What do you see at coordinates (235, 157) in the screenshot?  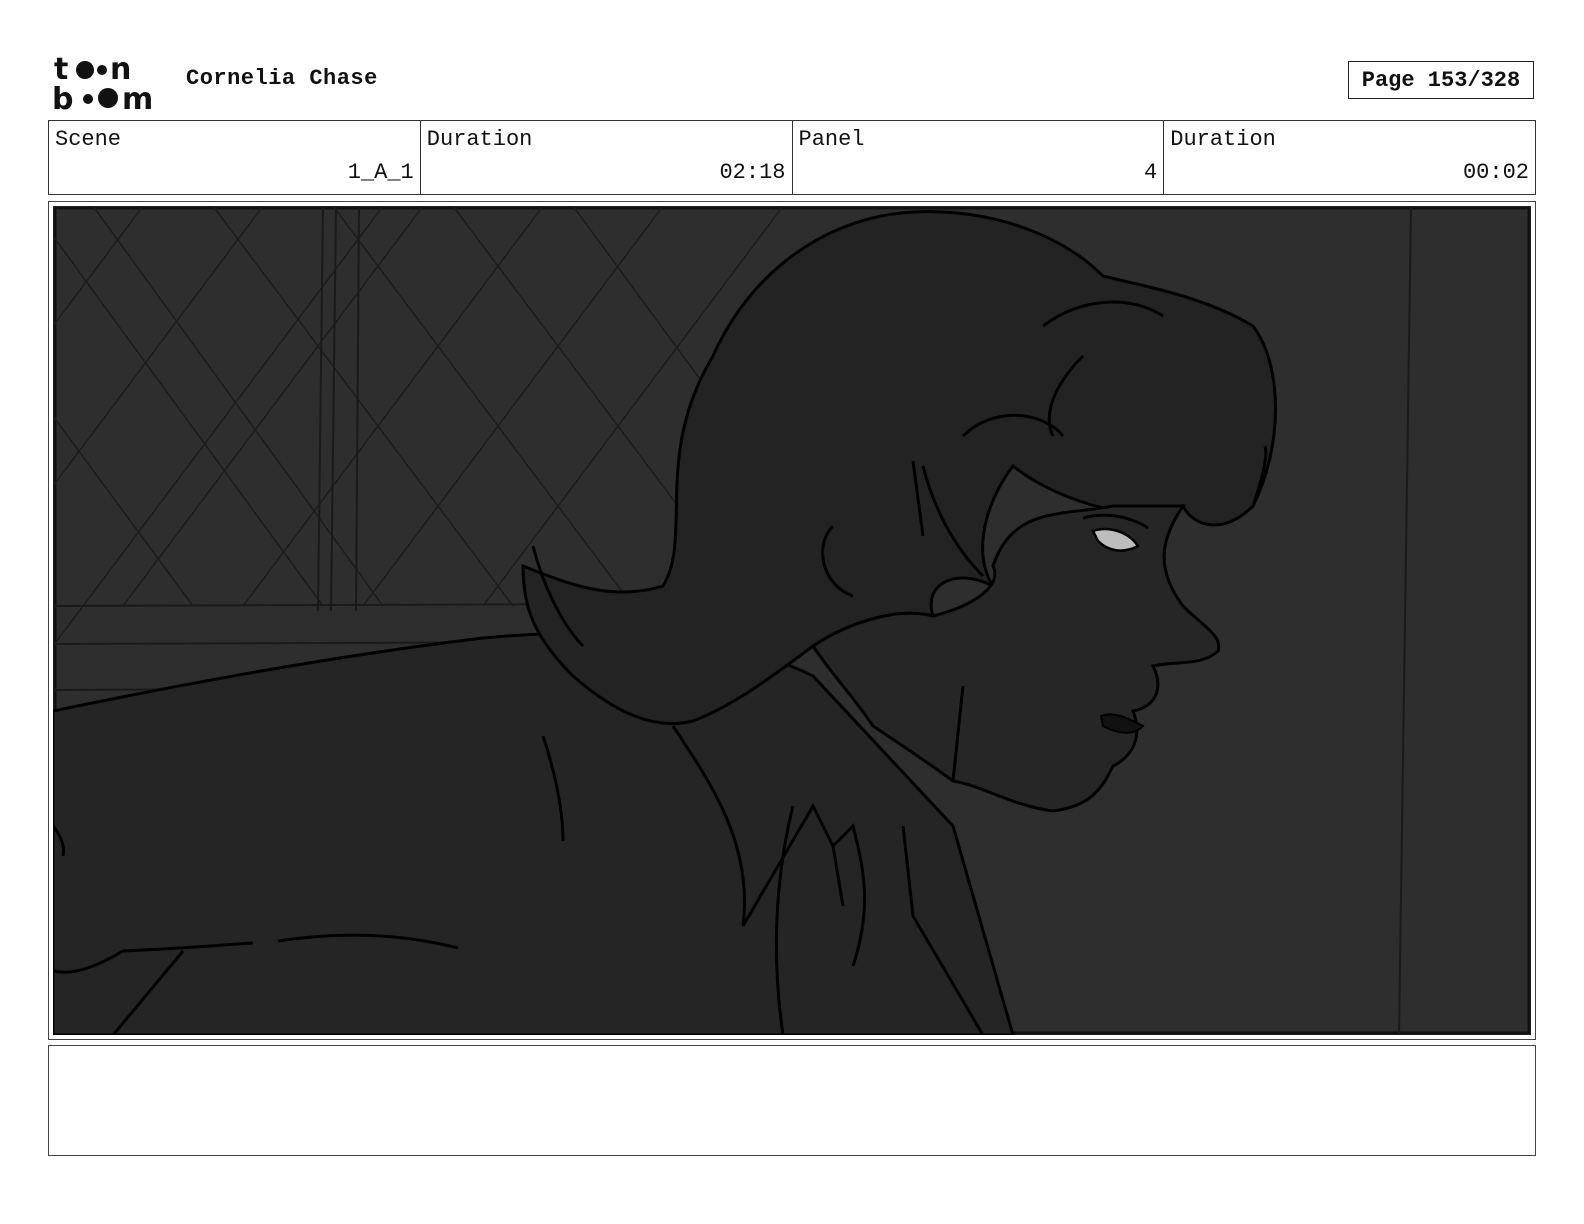 I see `scene-cell: Scene 1_A_1` at bounding box center [235, 157].